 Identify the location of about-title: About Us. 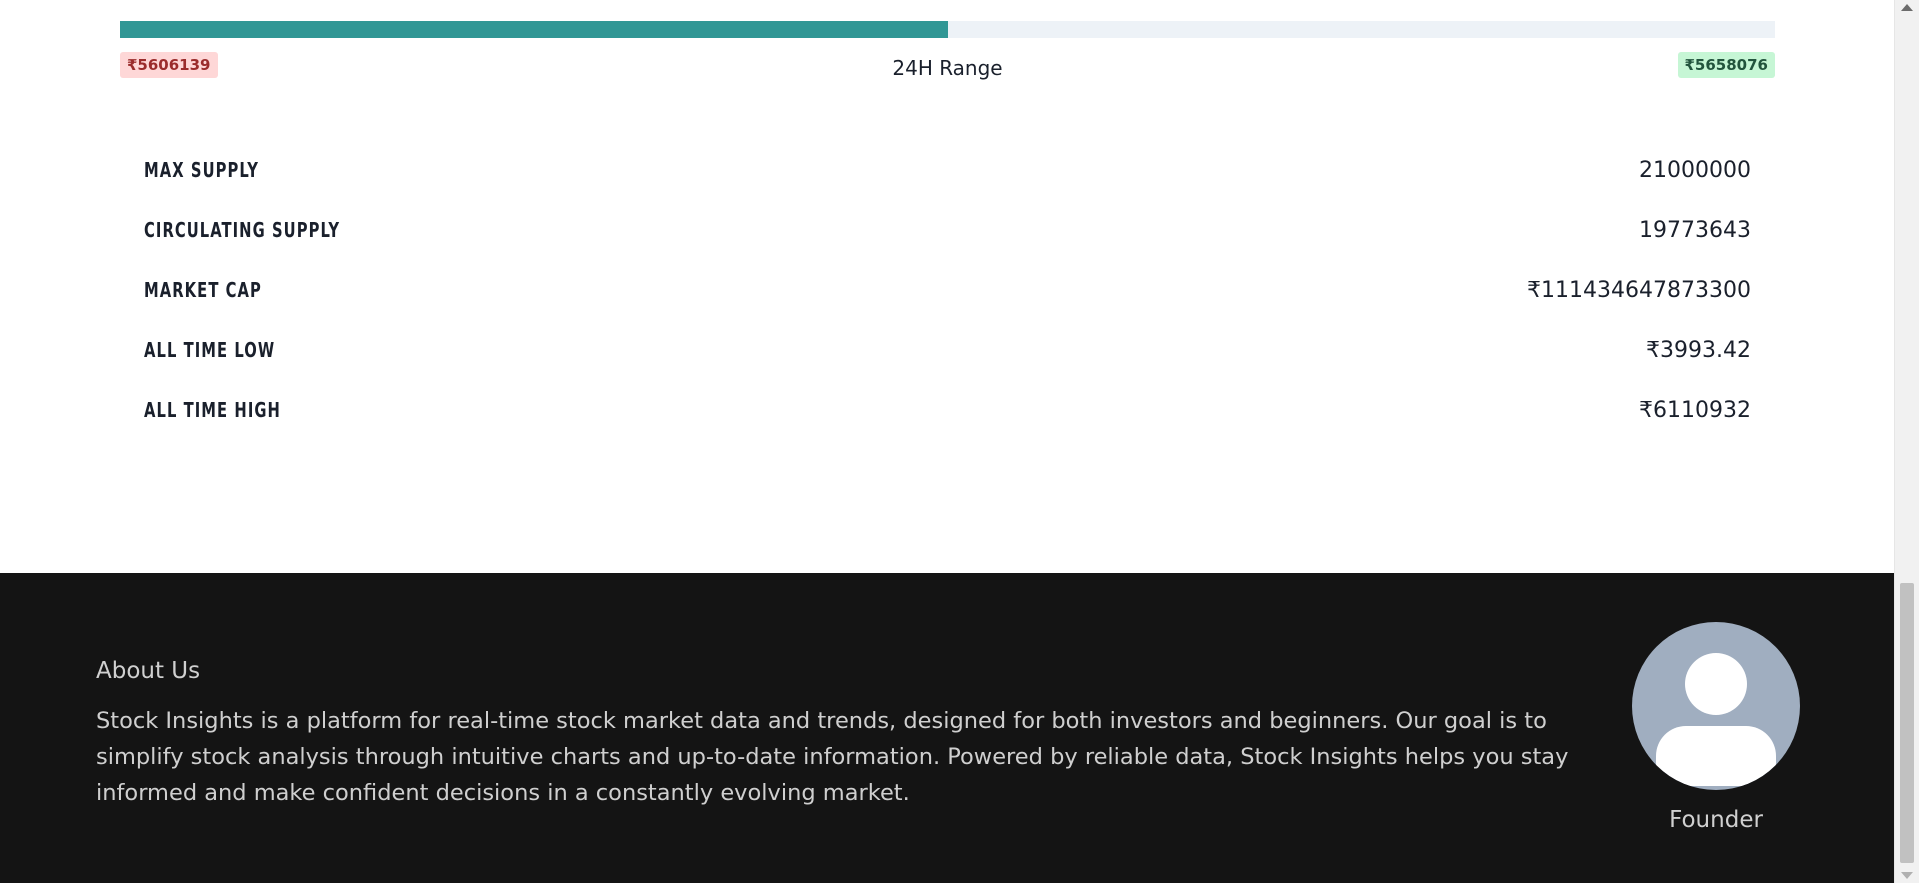
(148, 671).